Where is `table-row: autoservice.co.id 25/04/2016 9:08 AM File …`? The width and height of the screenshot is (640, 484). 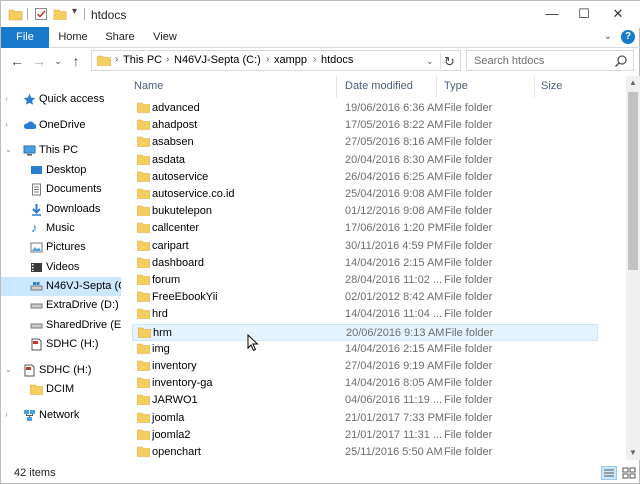 table-row: autoservice.co.id 25/04/2016 9:08 AM File … is located at coordinates (365, 194).